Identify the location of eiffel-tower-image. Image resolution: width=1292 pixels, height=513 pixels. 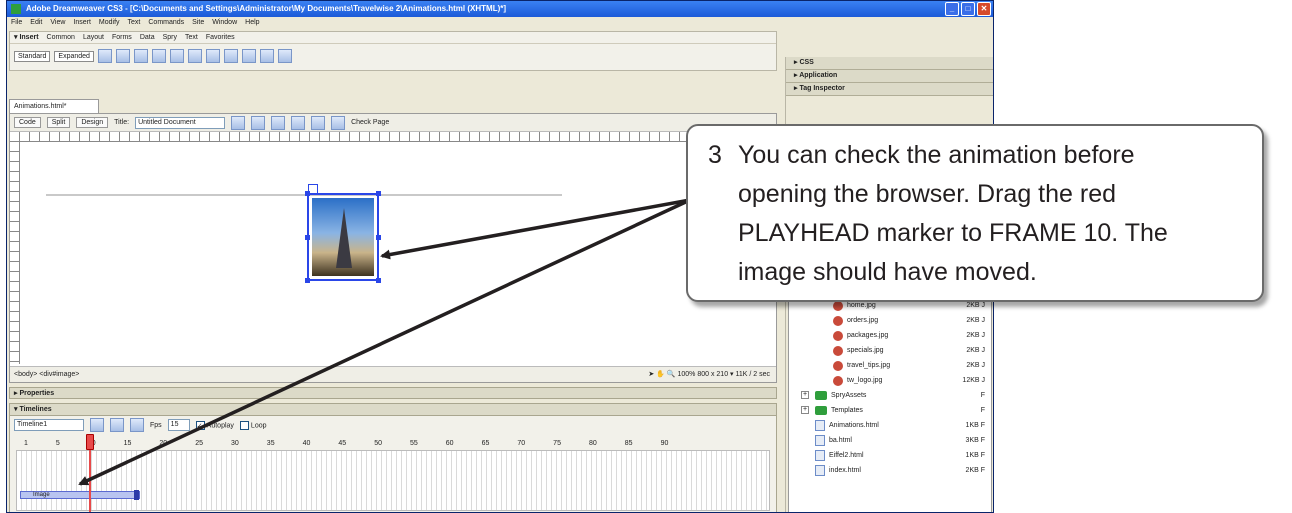
(343, 237).